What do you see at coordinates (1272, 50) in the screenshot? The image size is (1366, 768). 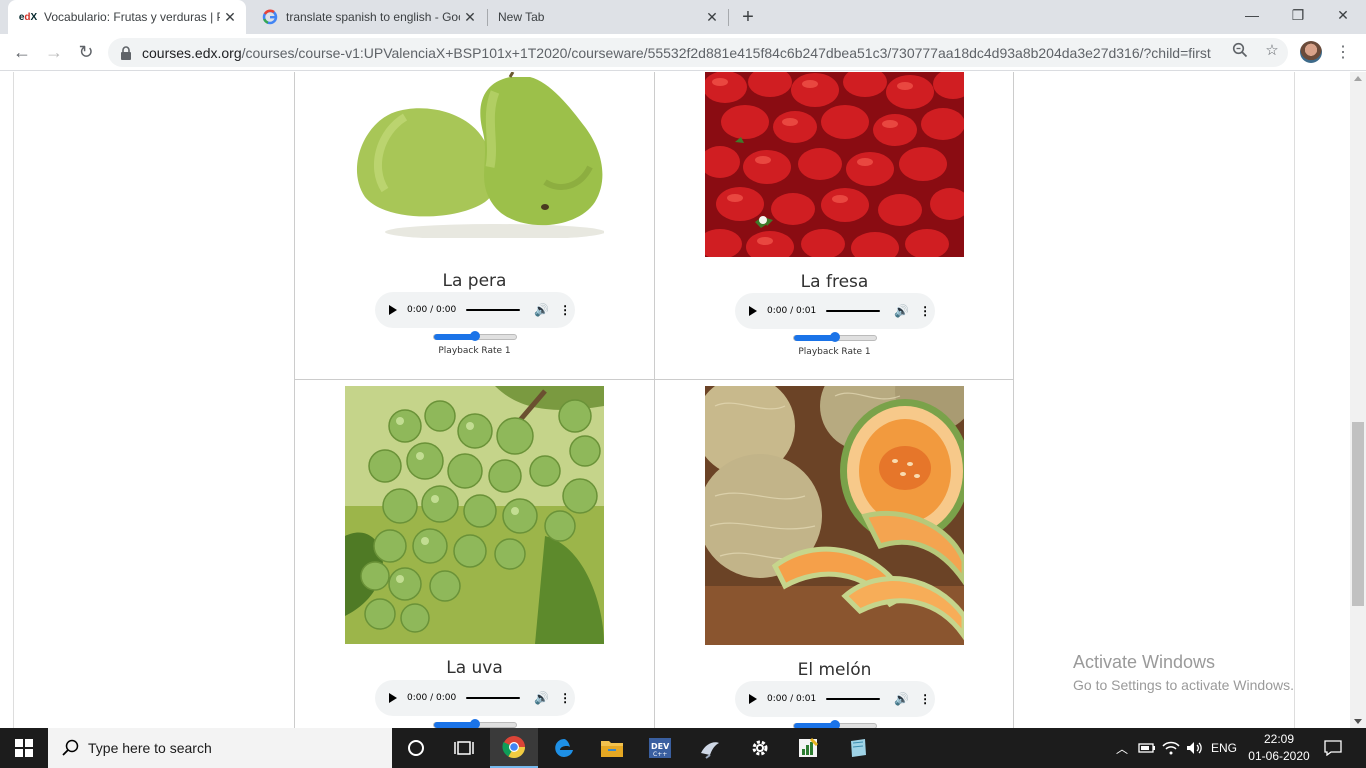 I see `bookmark-star-icon: ☆` at bounding box center [1272, 50].